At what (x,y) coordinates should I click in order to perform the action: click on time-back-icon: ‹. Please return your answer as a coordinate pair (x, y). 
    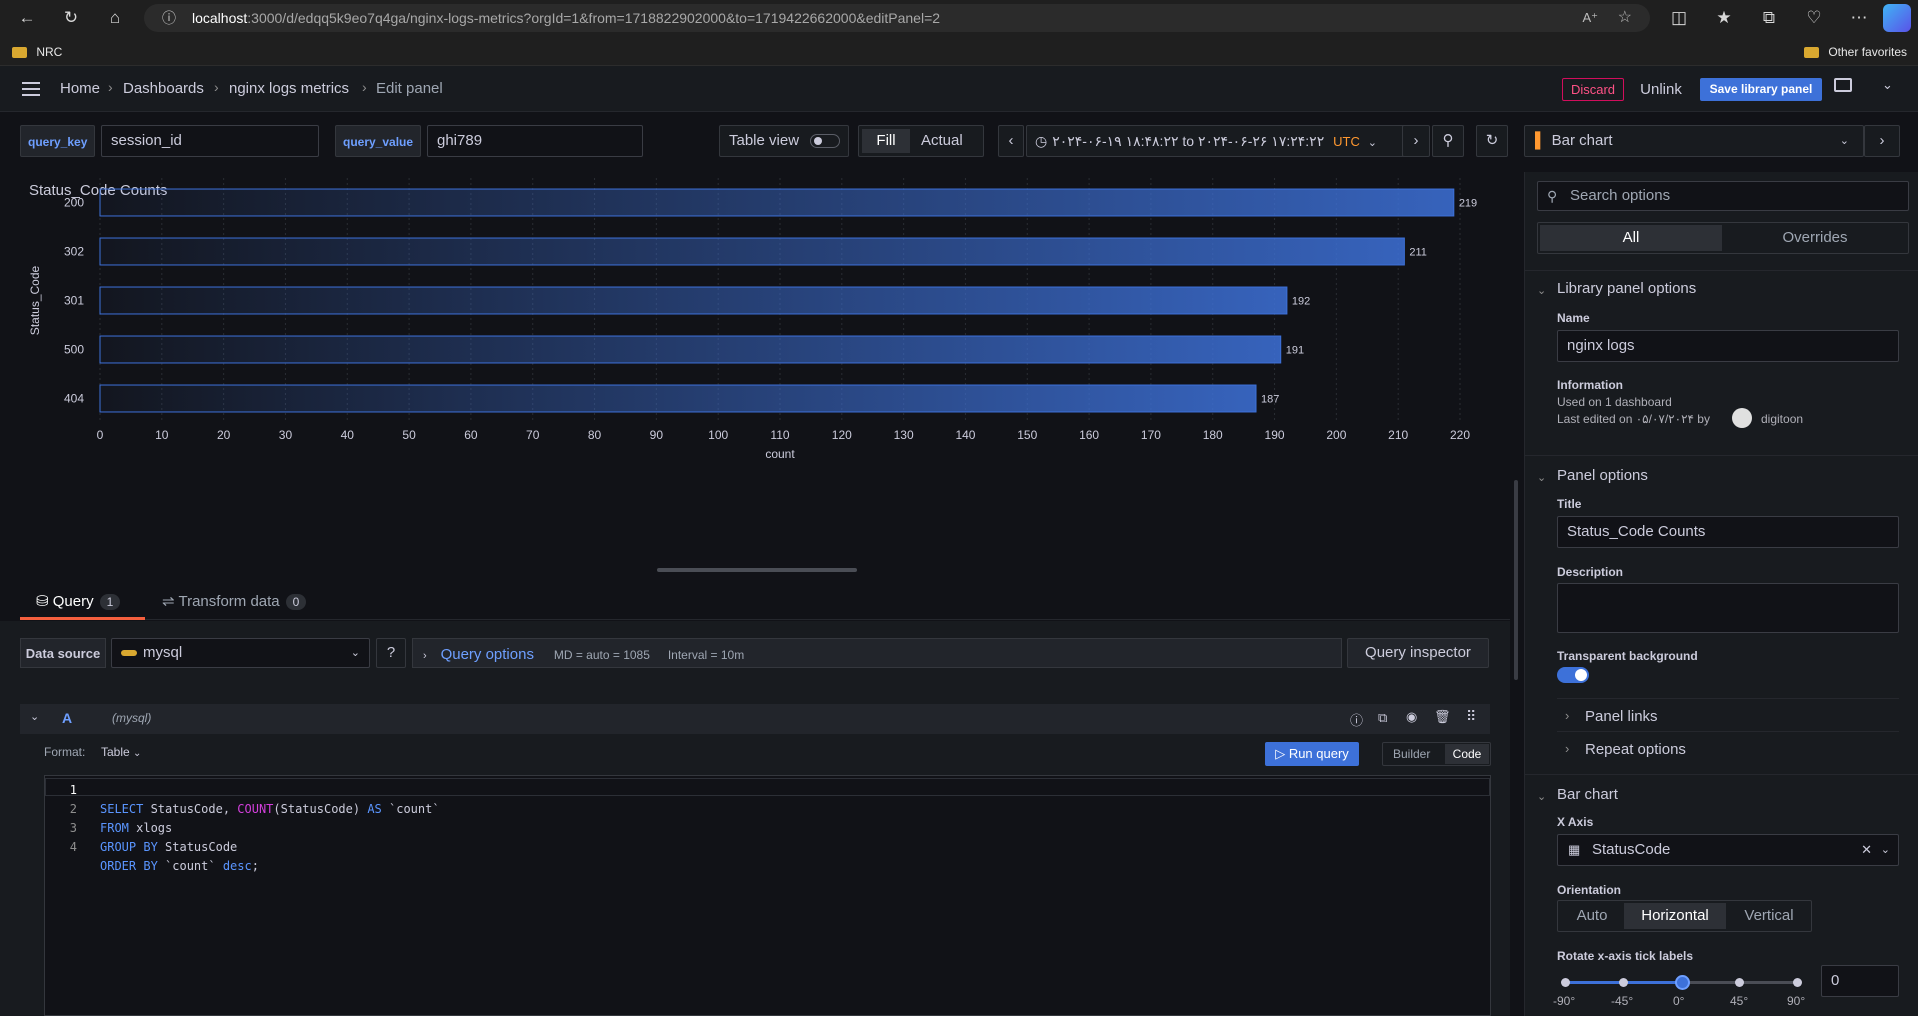
    Looking at the image, I should click on (1011, 141).